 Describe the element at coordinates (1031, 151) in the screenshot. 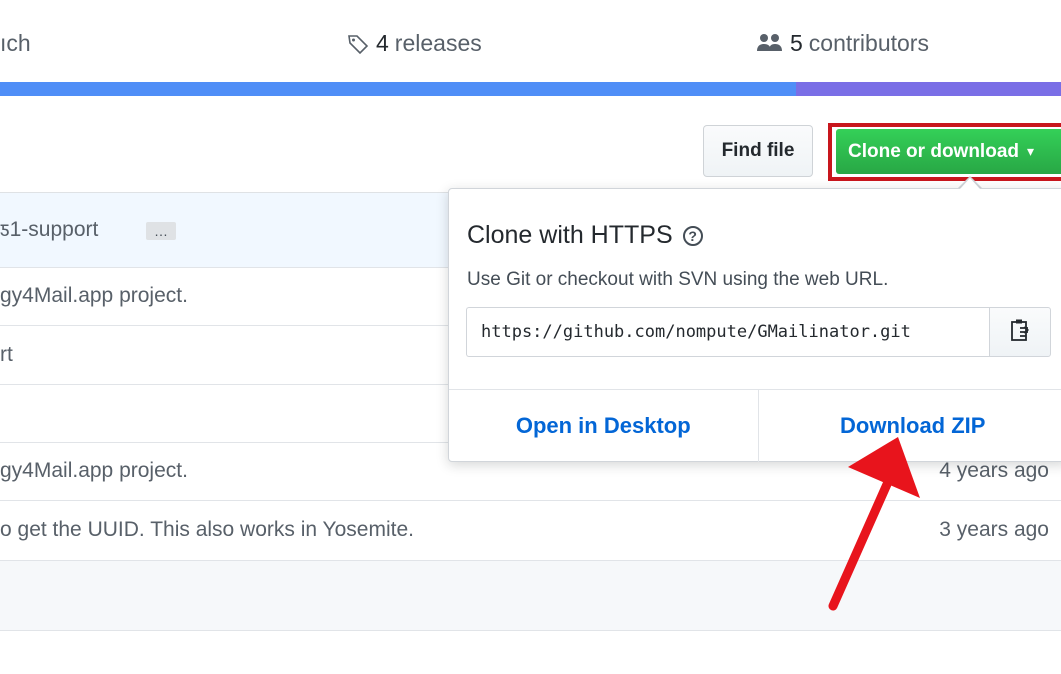

I see `caret-down-icon: ▾` at that location.